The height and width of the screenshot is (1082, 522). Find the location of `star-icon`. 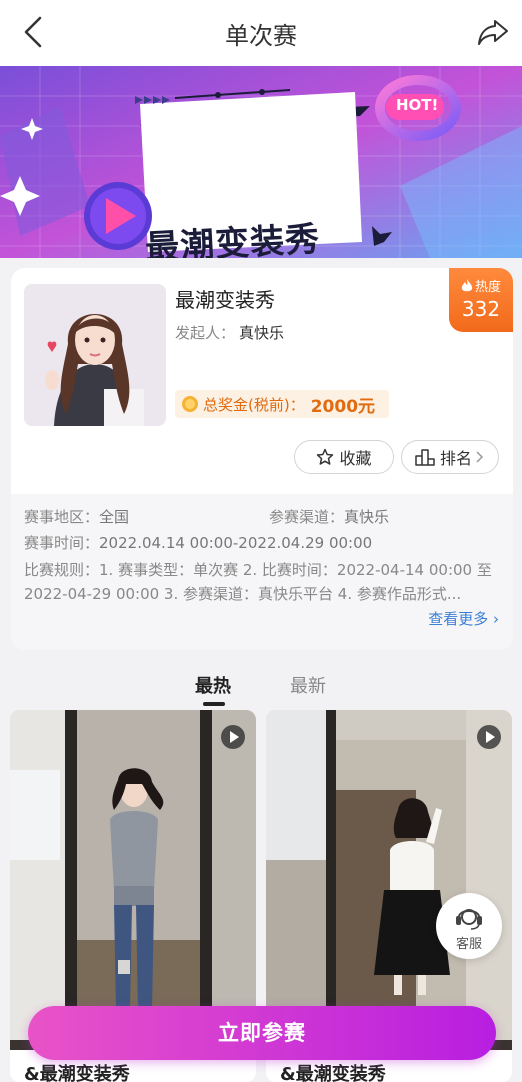

star-icon is located at coordinates (325, 456).